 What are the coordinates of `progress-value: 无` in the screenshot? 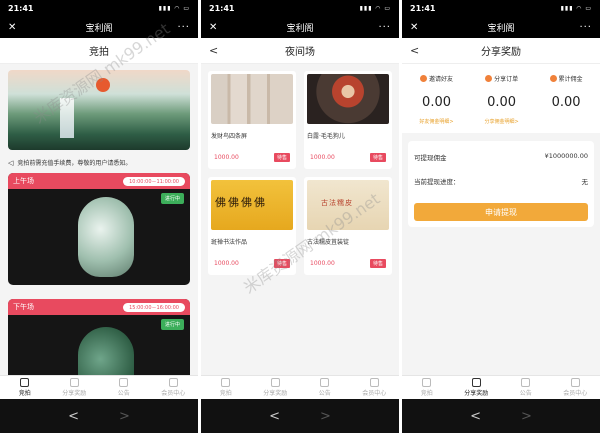 It's located at (585, 182).